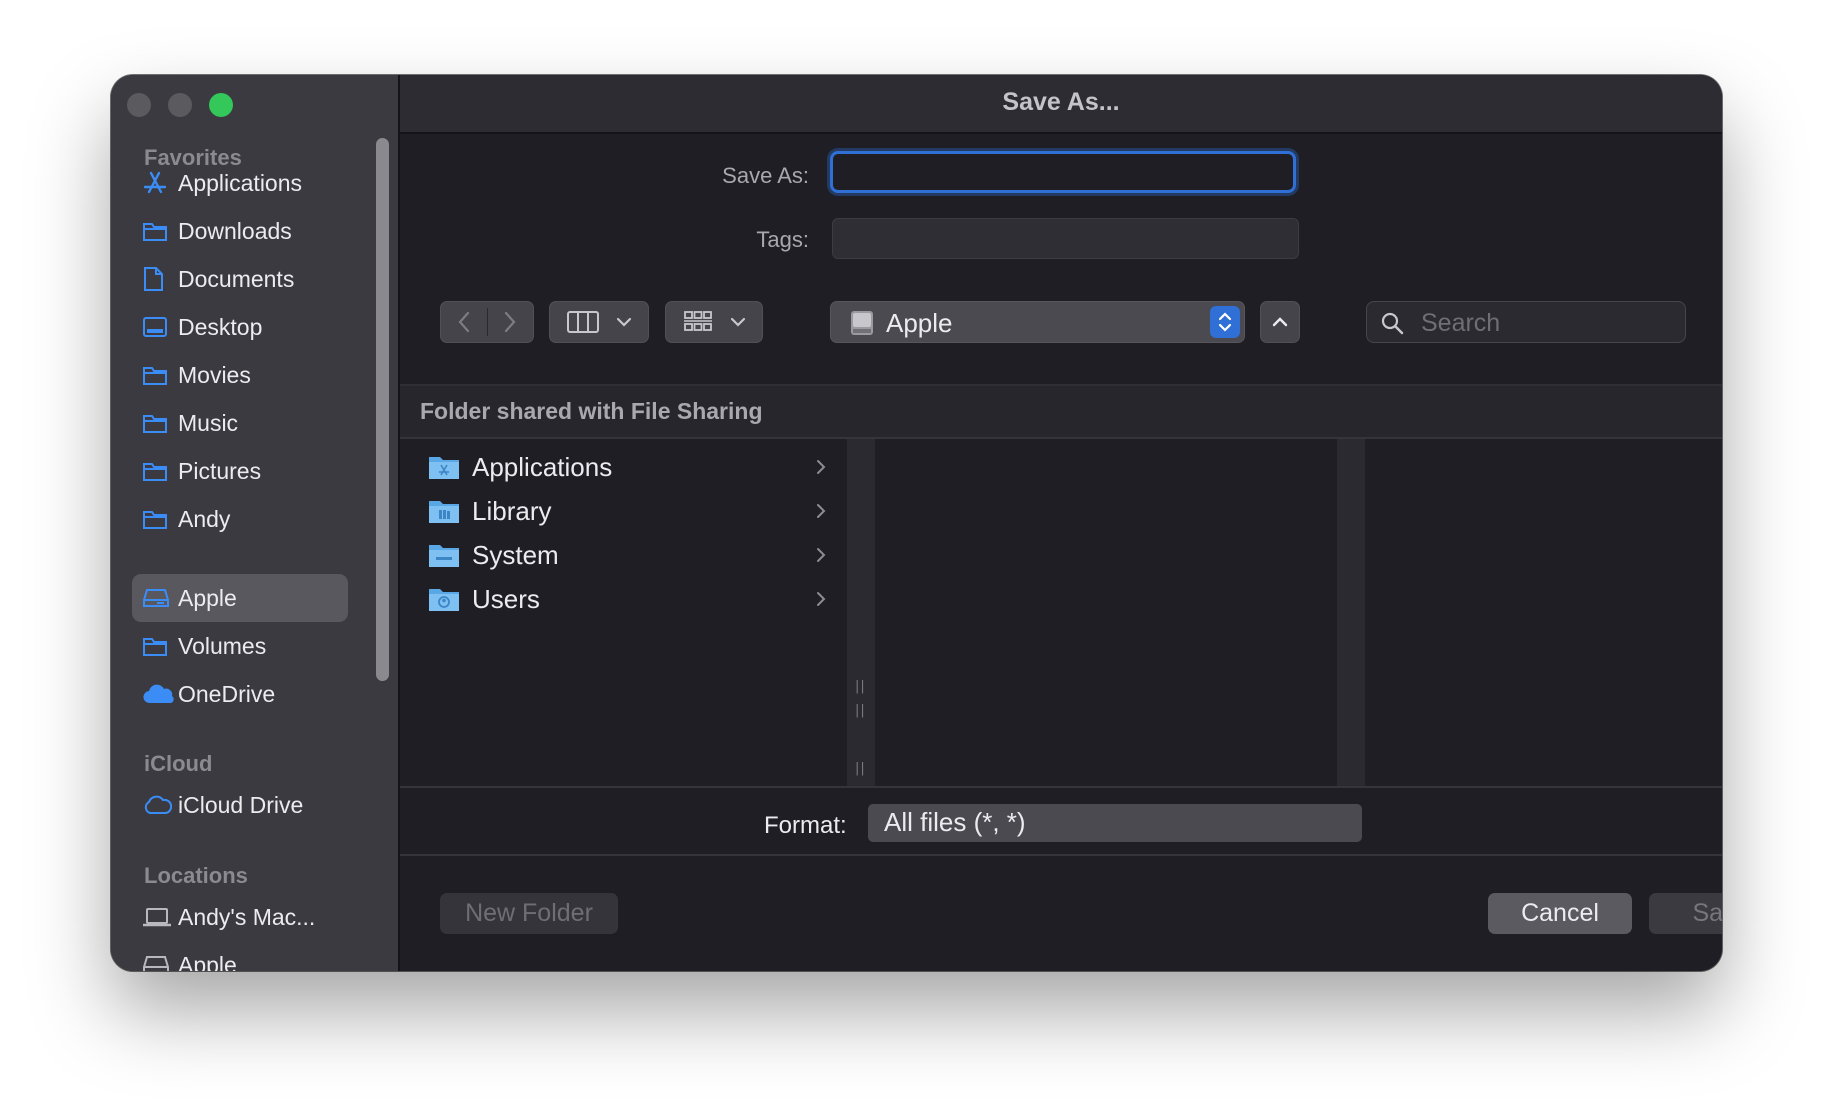  What do you see at coordinates (1685, 913) in the screenshot?
I see `save-button: Save` at bounding box center [1685, 913].